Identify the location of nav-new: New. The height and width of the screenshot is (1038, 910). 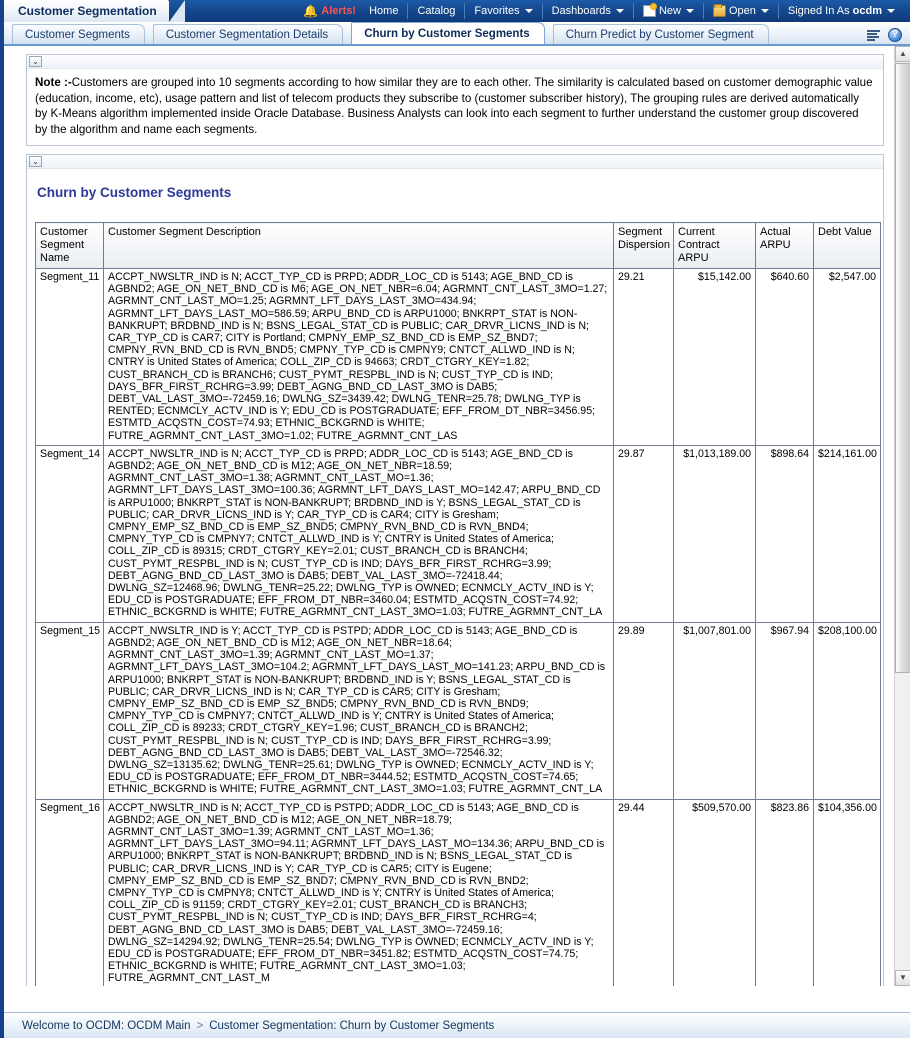
(669, 11).